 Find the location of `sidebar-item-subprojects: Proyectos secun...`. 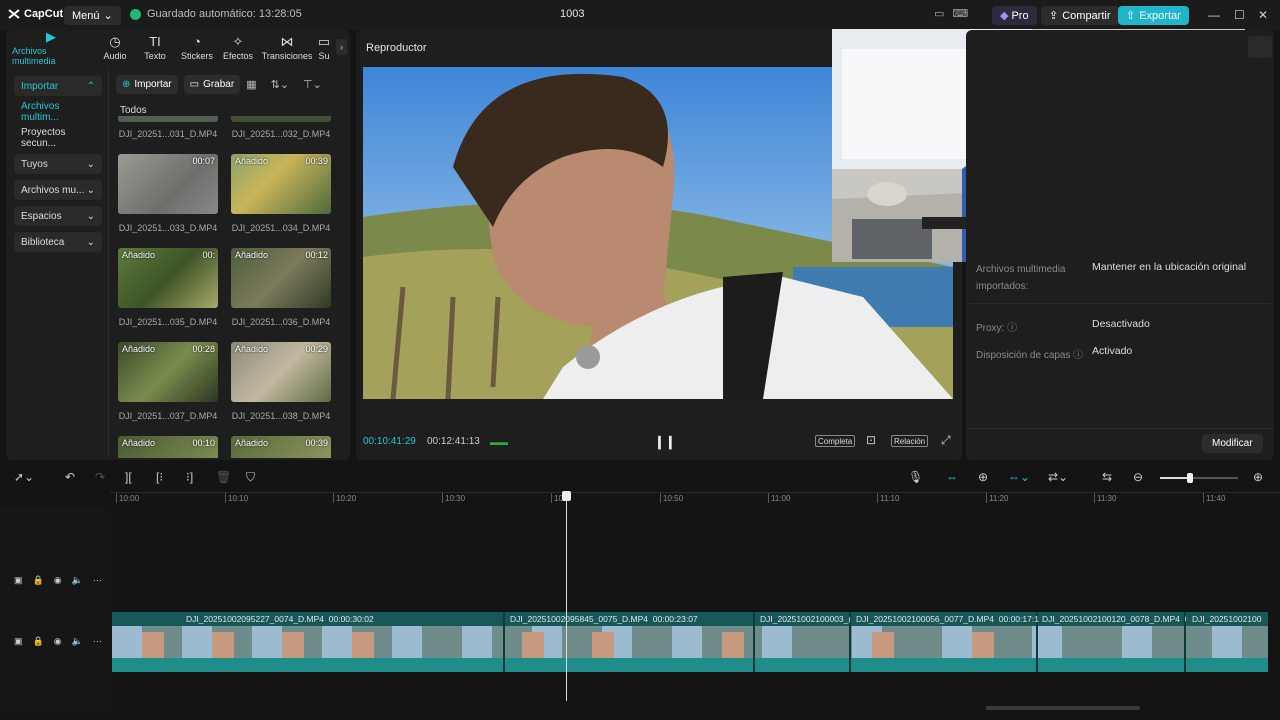

sidebar-item-subprojects: Proyectos secun... is located at coordinates (58, 138).